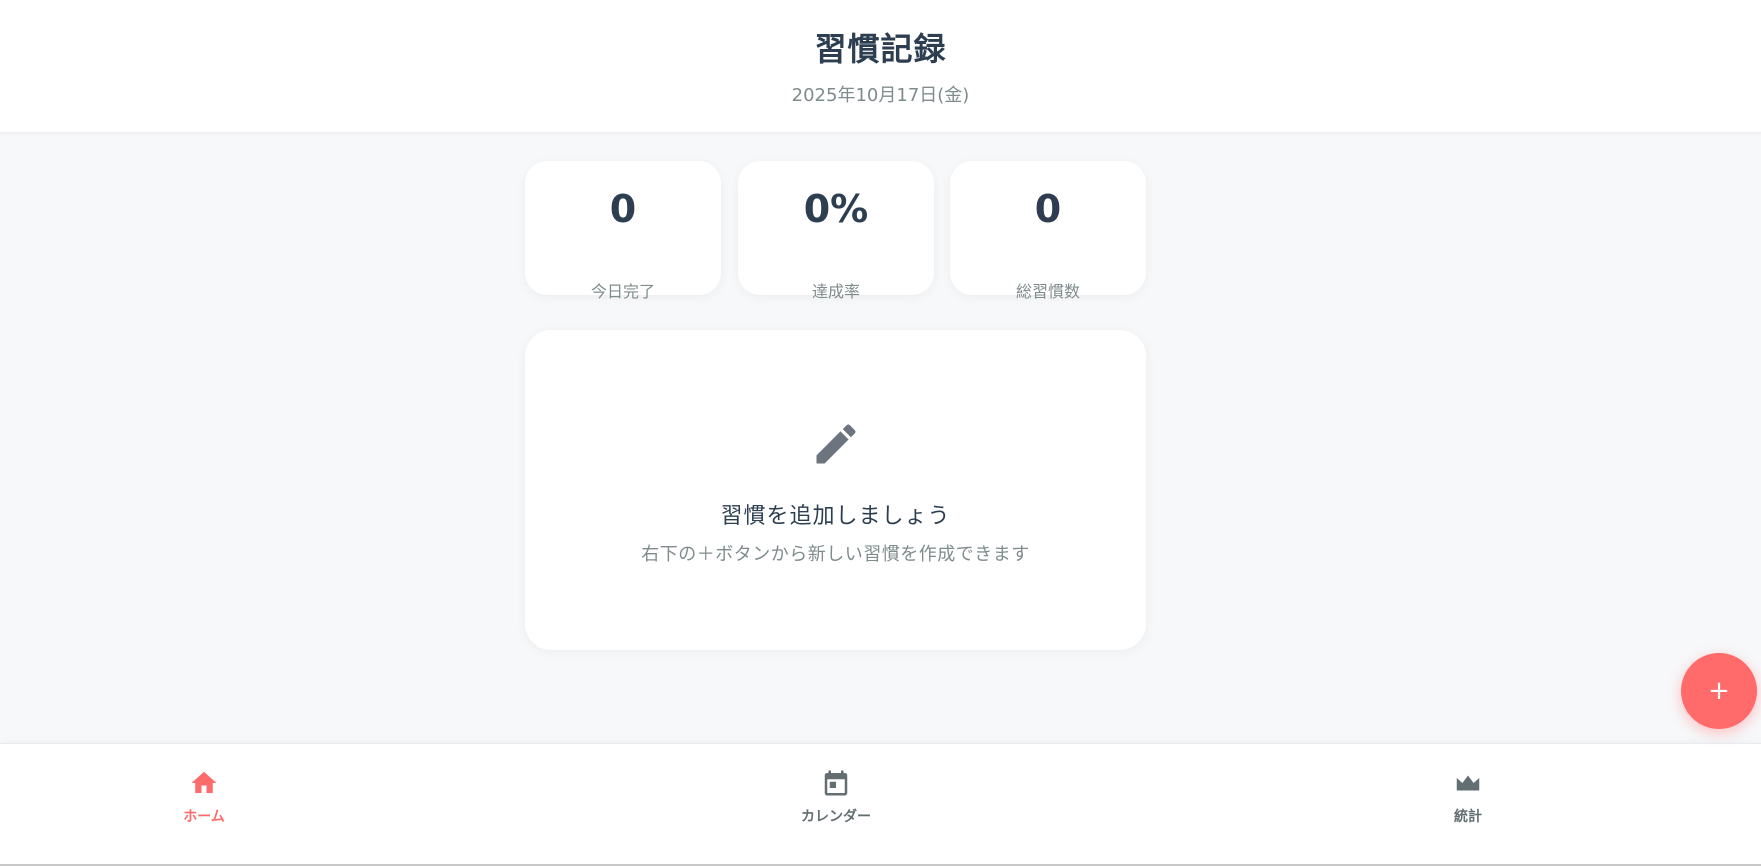 The height and width of the screenshot is (866, 1761). I want to click on add-habit-button: +, so click(1719, 691).